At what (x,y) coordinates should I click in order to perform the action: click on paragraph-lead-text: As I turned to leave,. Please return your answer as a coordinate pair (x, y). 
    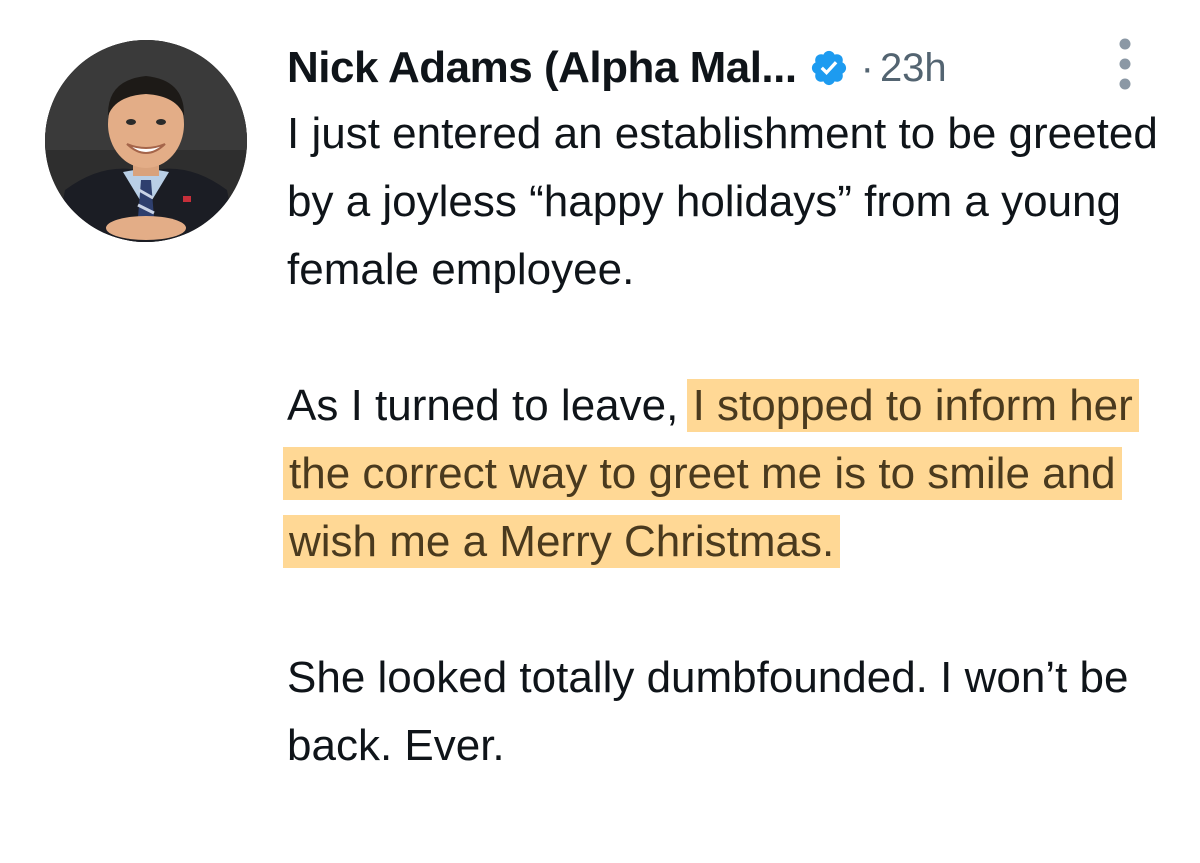
    Looking at the image, I should click on (489, 405).